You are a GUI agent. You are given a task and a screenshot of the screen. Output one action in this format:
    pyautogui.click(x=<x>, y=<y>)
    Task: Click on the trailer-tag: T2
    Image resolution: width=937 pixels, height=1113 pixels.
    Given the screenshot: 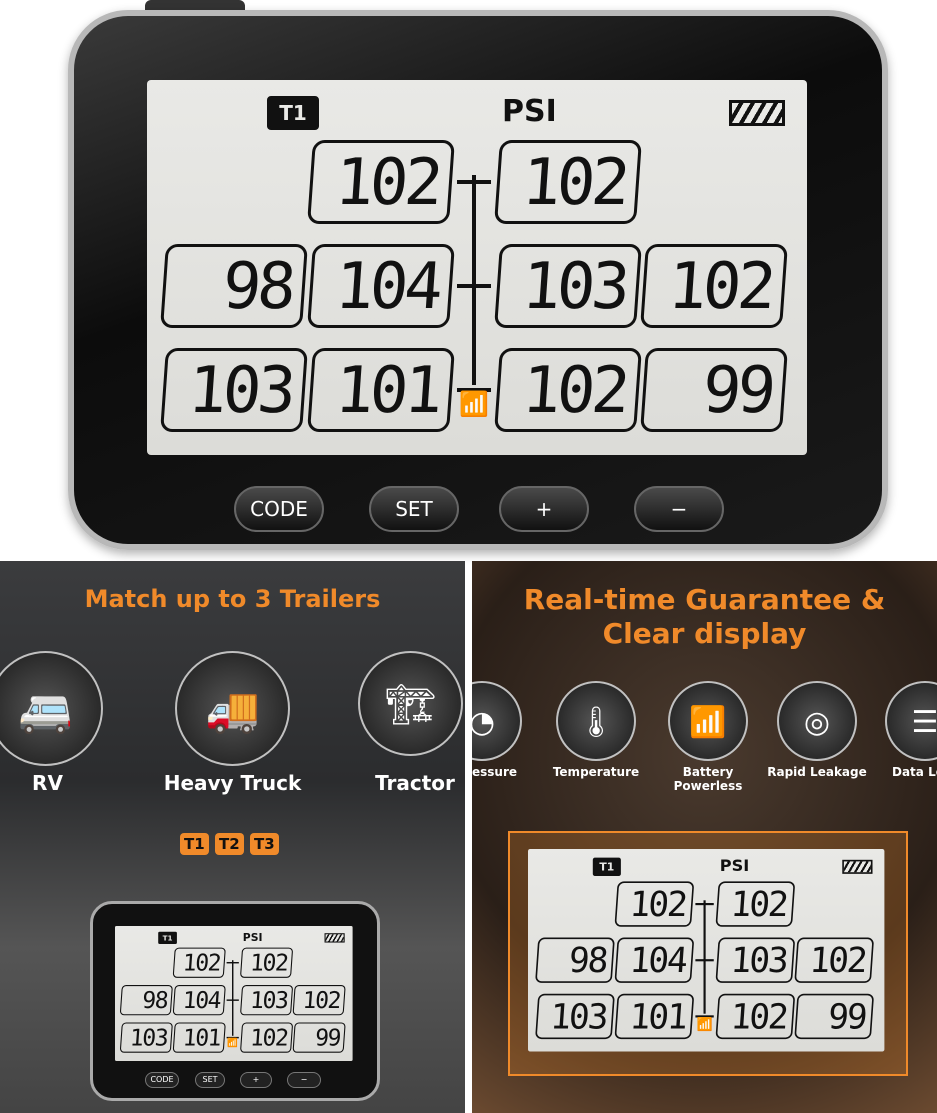 What is the action you would take?
    pyautogui.click(x=229, y=844)
    